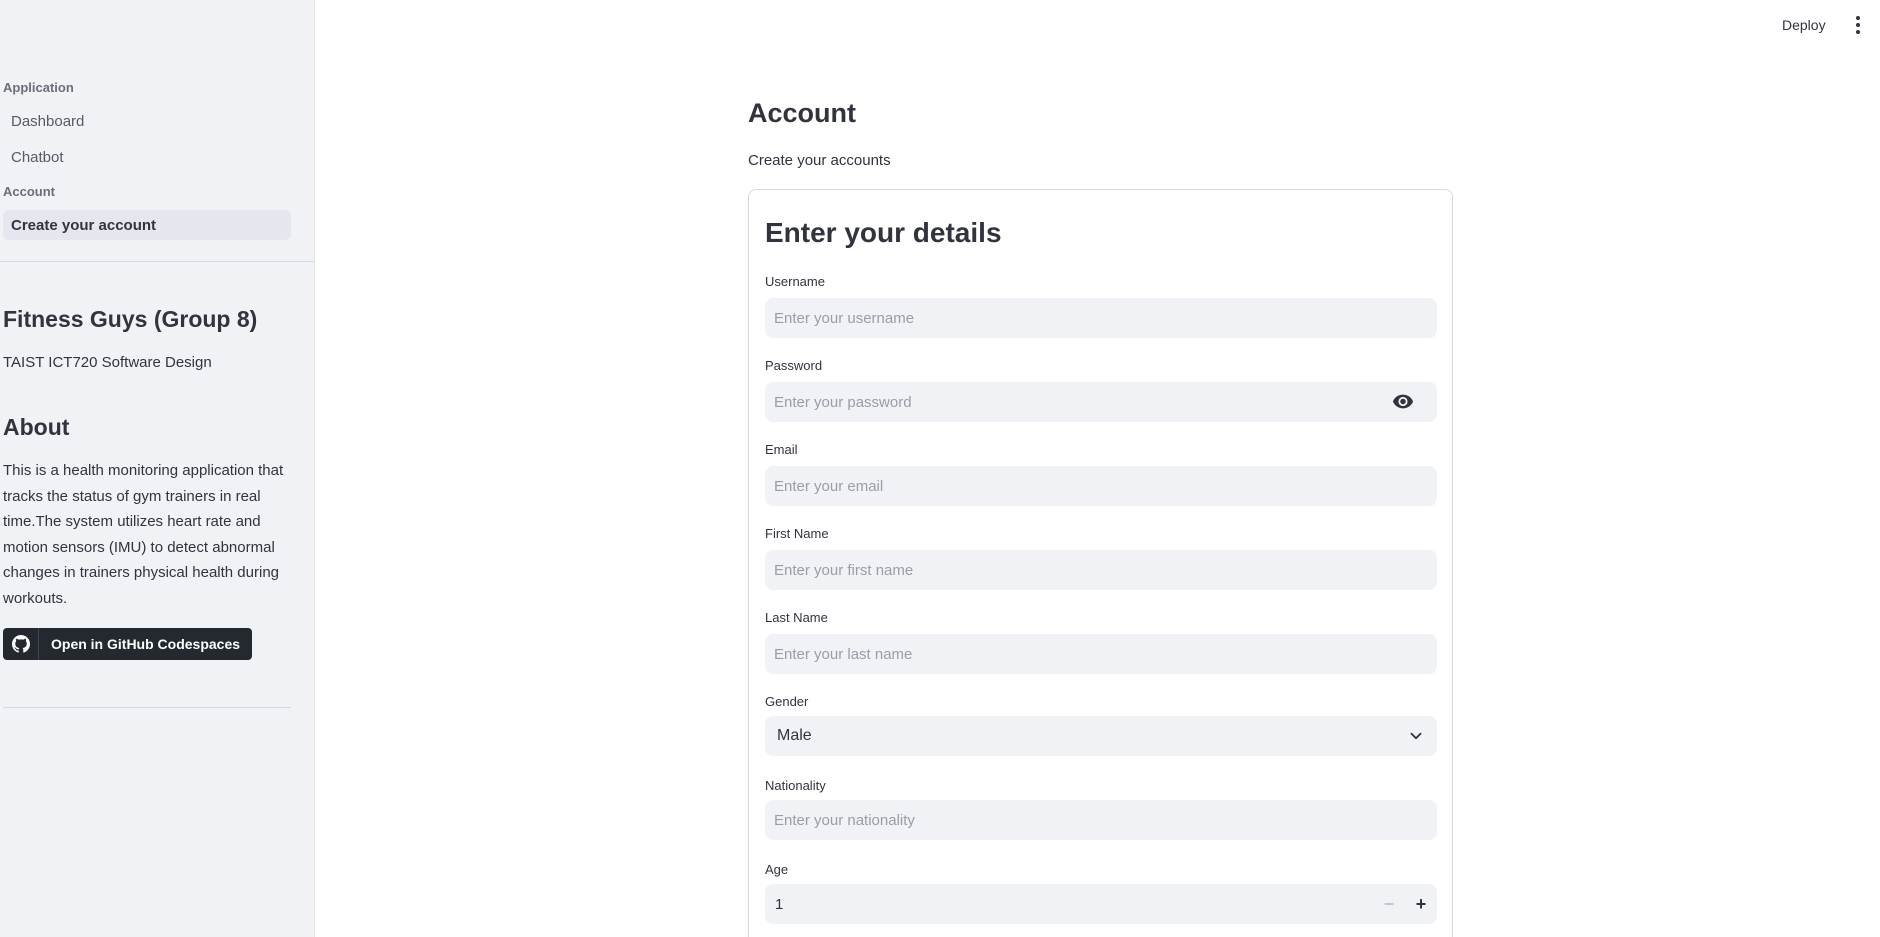 This screenshot has height=937, width=1880. I want to click on form-heading: Enter your details, so click(883, 232).